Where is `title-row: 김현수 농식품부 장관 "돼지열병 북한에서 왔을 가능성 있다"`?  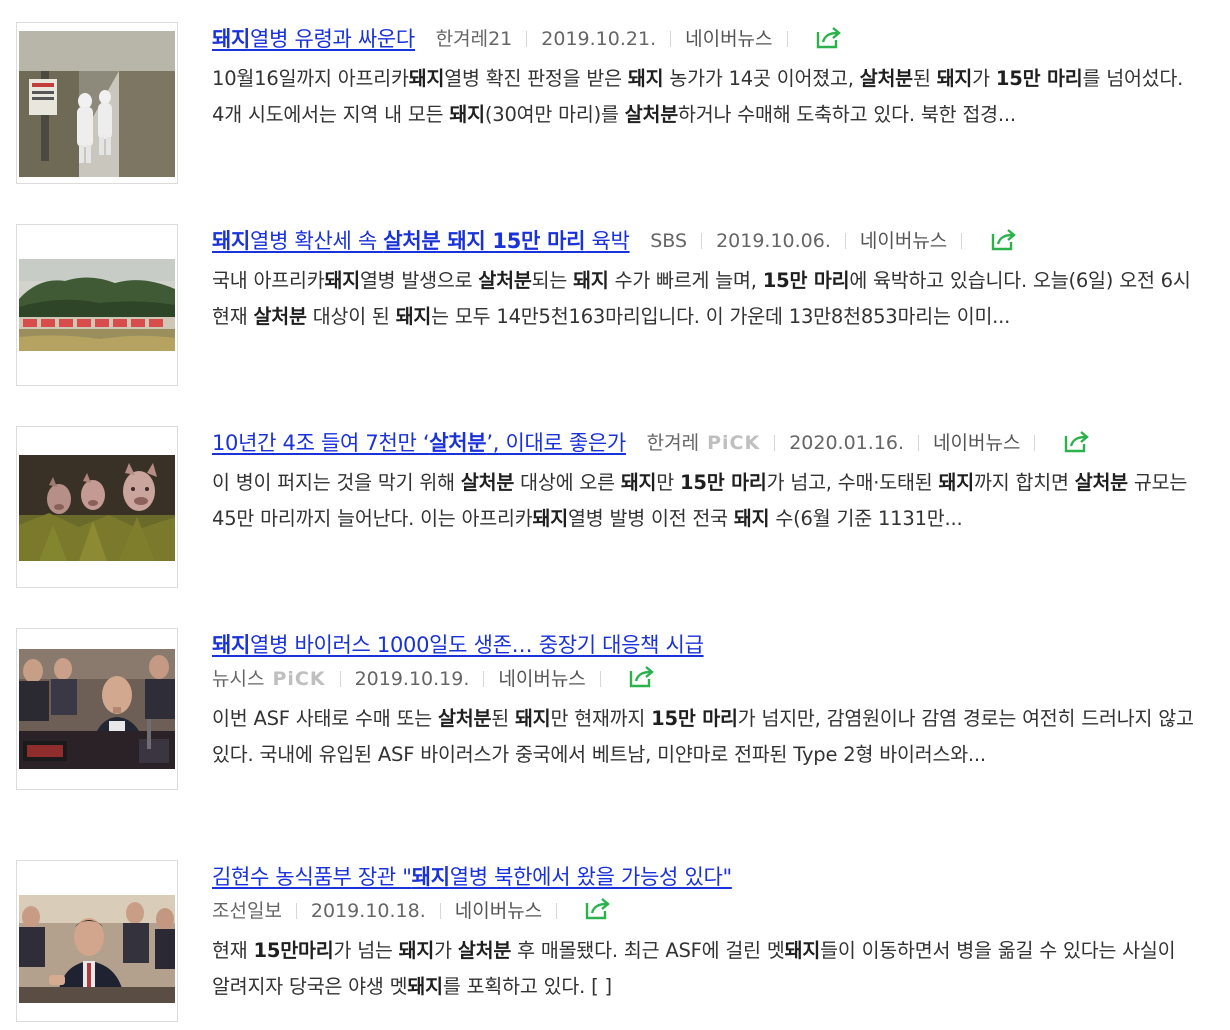
title-row: 김현수 농식품부 장관 "돼지열병 북한에서 왔을 가능성 있다" is located at coordinates (704, 877).